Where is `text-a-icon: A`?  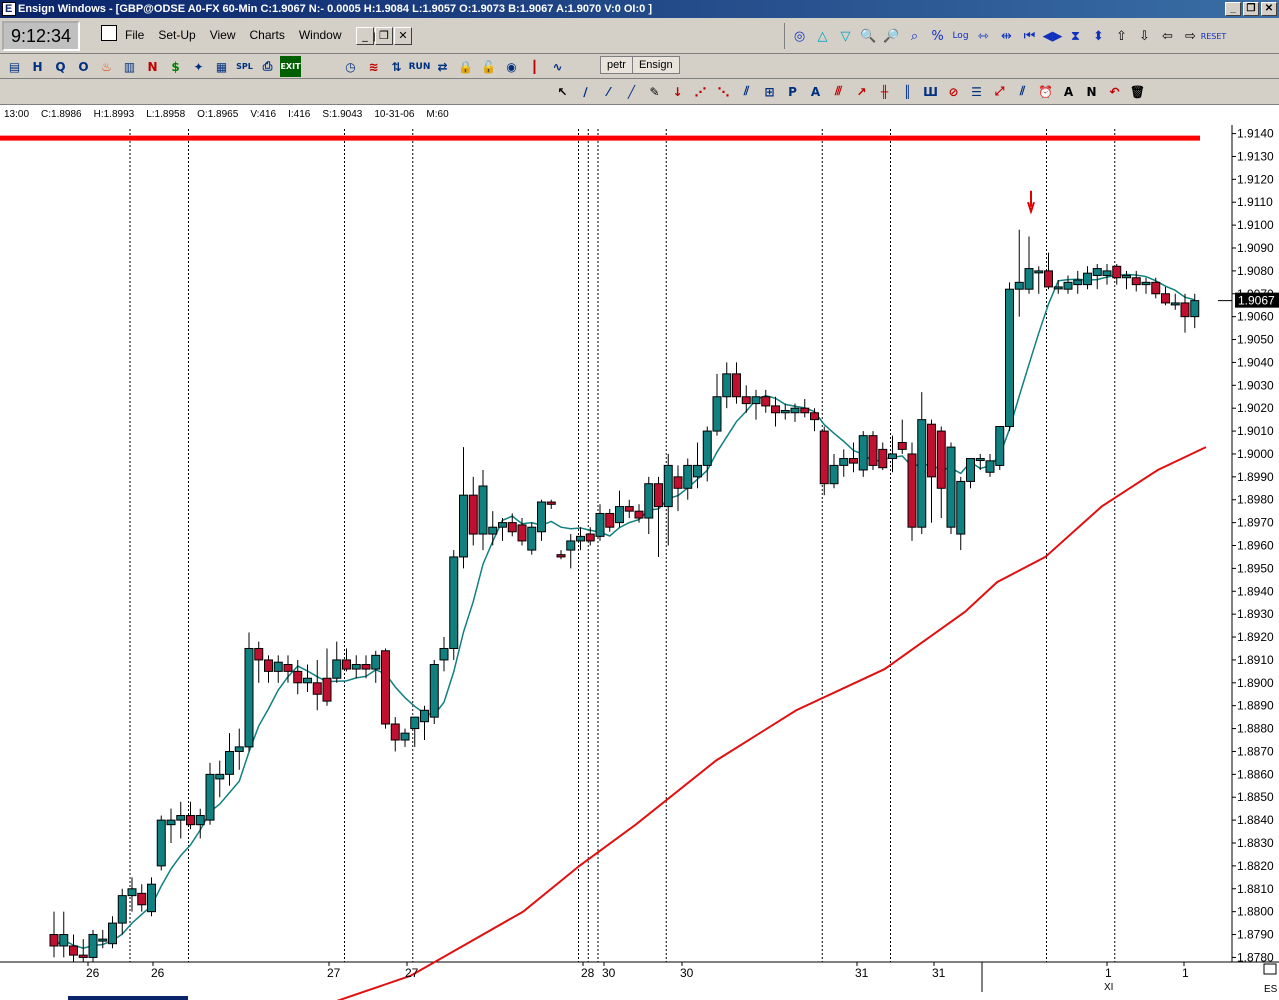
text-a-icon: A is located at coordinates (1068, 91).